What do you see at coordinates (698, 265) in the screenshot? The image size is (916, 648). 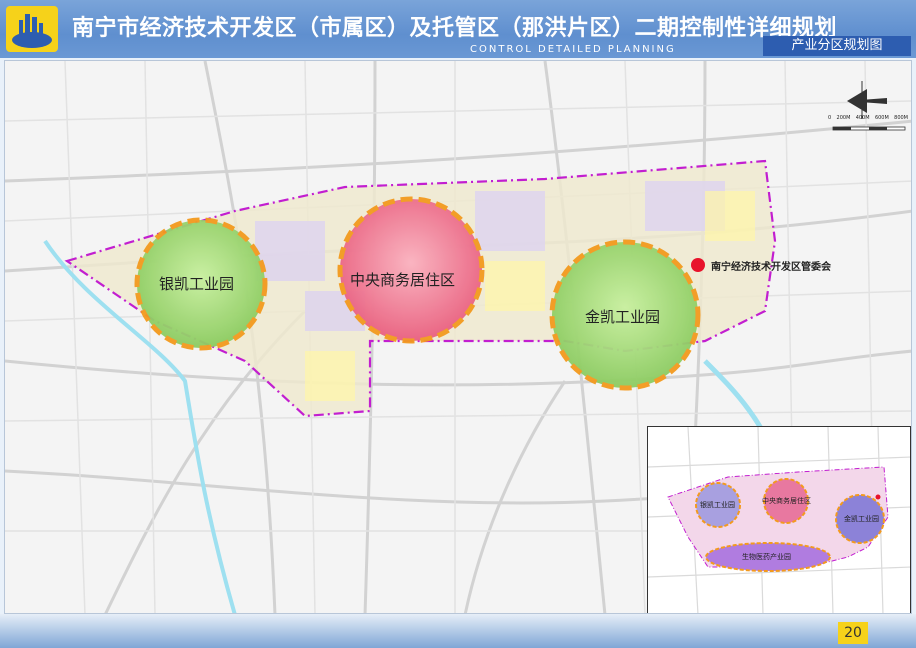 I see `landmark-marker-icon` at bounding box center [698, 265].